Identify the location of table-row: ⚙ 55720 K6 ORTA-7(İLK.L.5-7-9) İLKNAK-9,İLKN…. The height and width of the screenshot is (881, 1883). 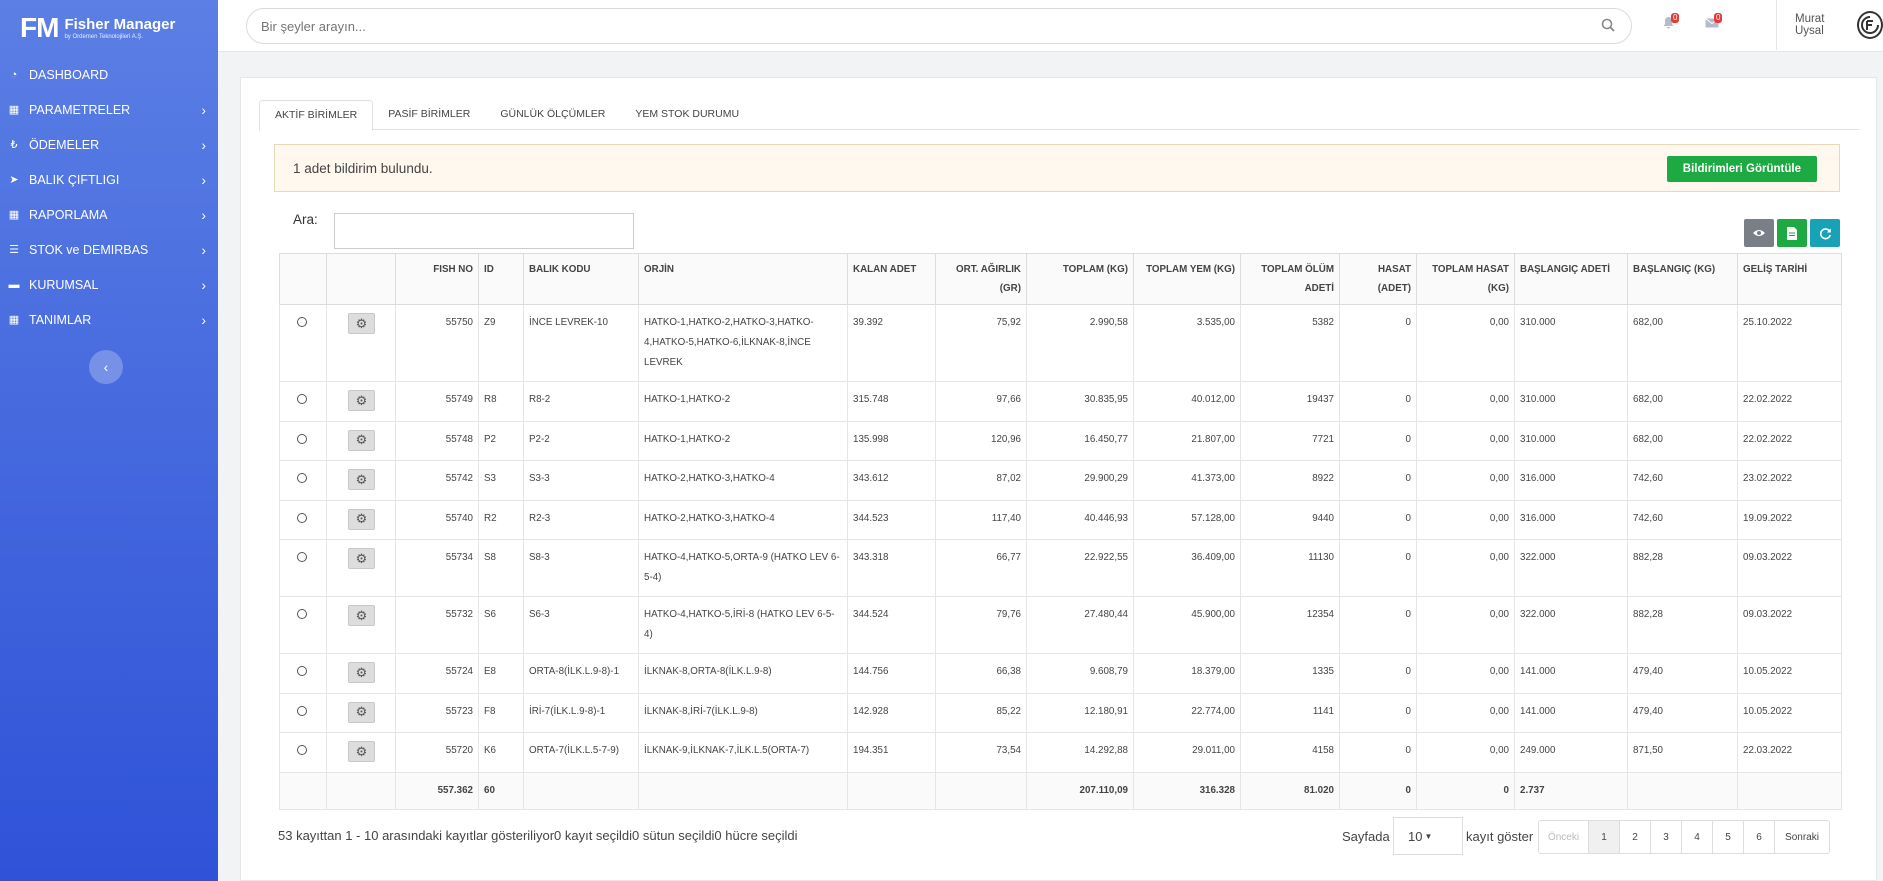
(1060, 752).